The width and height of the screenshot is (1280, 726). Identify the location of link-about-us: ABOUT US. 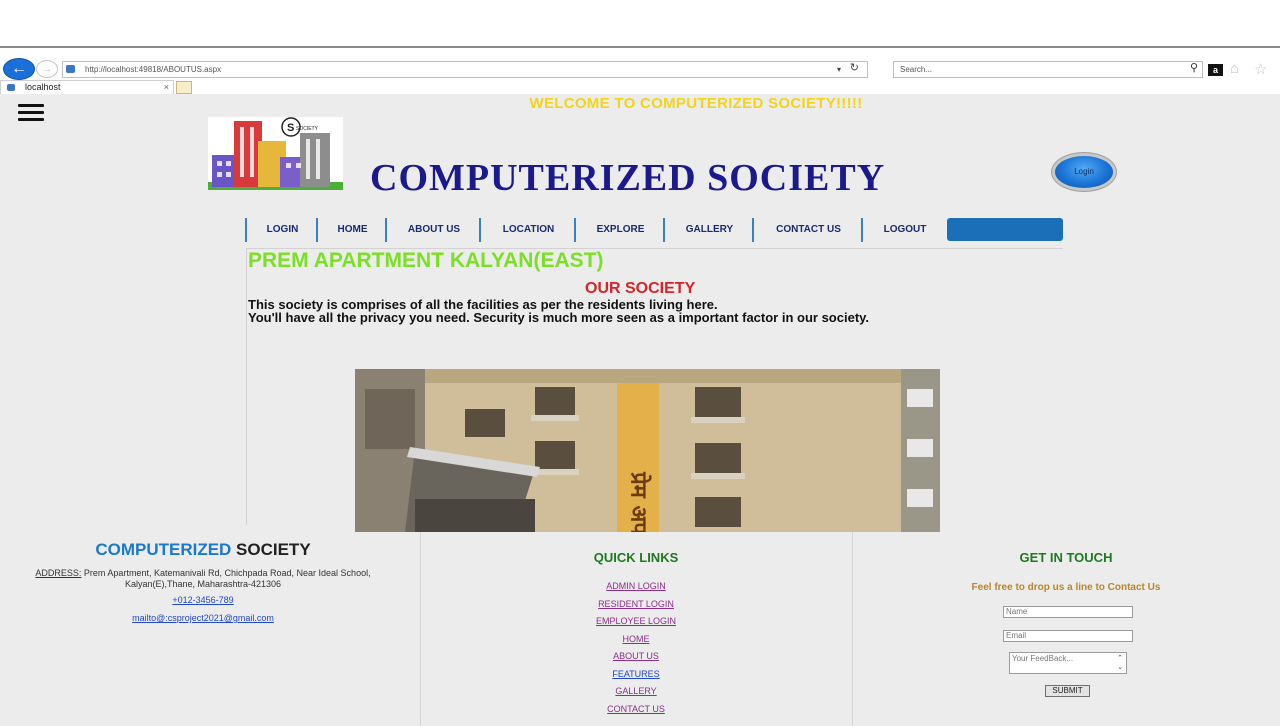
(636, 656).